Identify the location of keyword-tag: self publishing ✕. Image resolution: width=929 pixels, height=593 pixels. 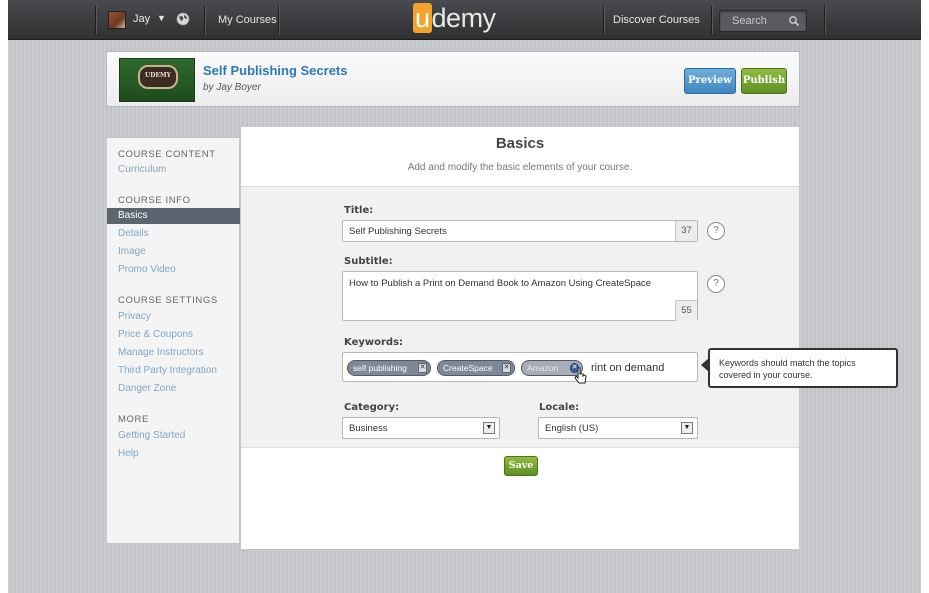
(389, 368).